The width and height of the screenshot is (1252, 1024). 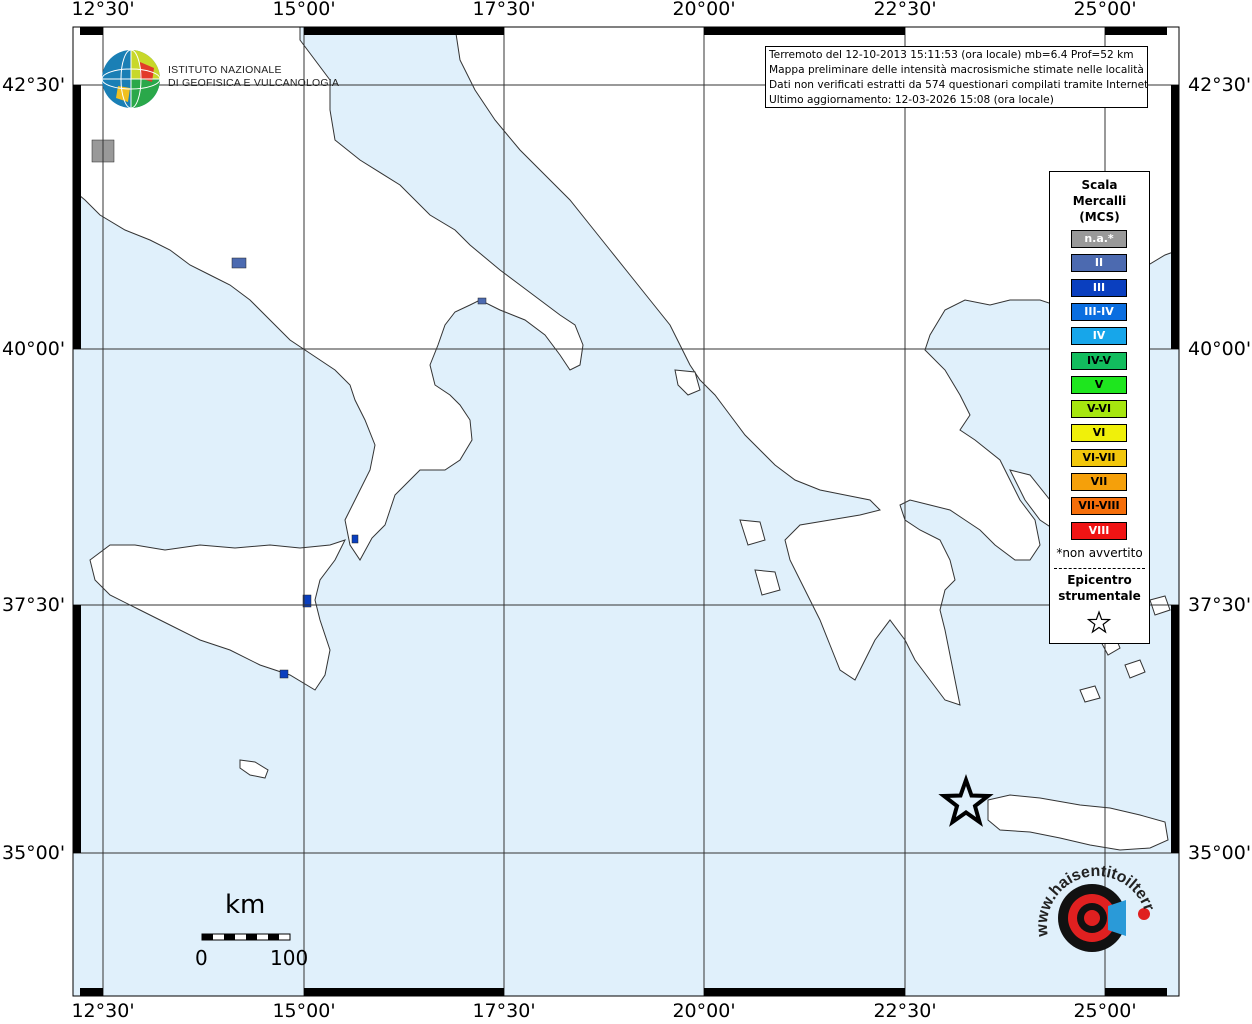 What do you see at coordinates (905, 10) in the screenshot?
I see `top-tick-label: 22°30'` at bounding box center [905, 10].